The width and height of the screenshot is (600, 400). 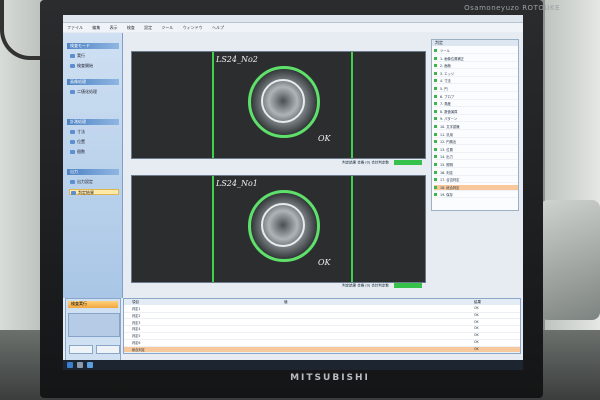 What do you see at coordinates (136, 309) in the screenshot?
I see `table-cell-name: 判定1` at bounding box center [136, 309].